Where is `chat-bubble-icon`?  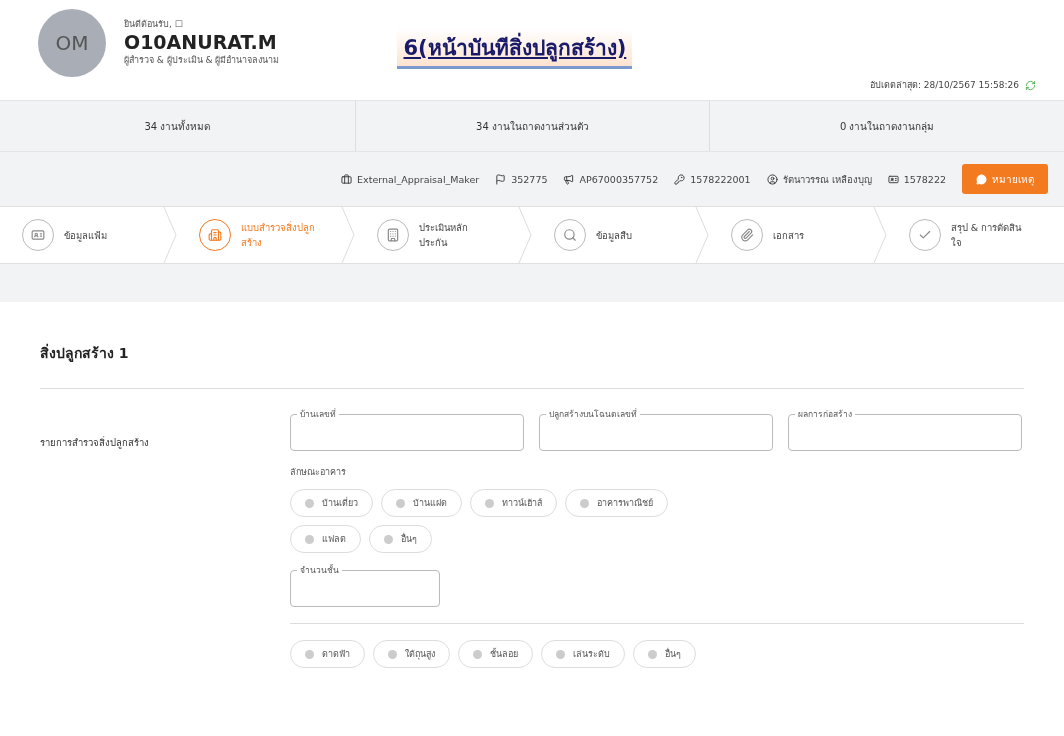
chat-bubble-icon is located at coordinates (981, 179).